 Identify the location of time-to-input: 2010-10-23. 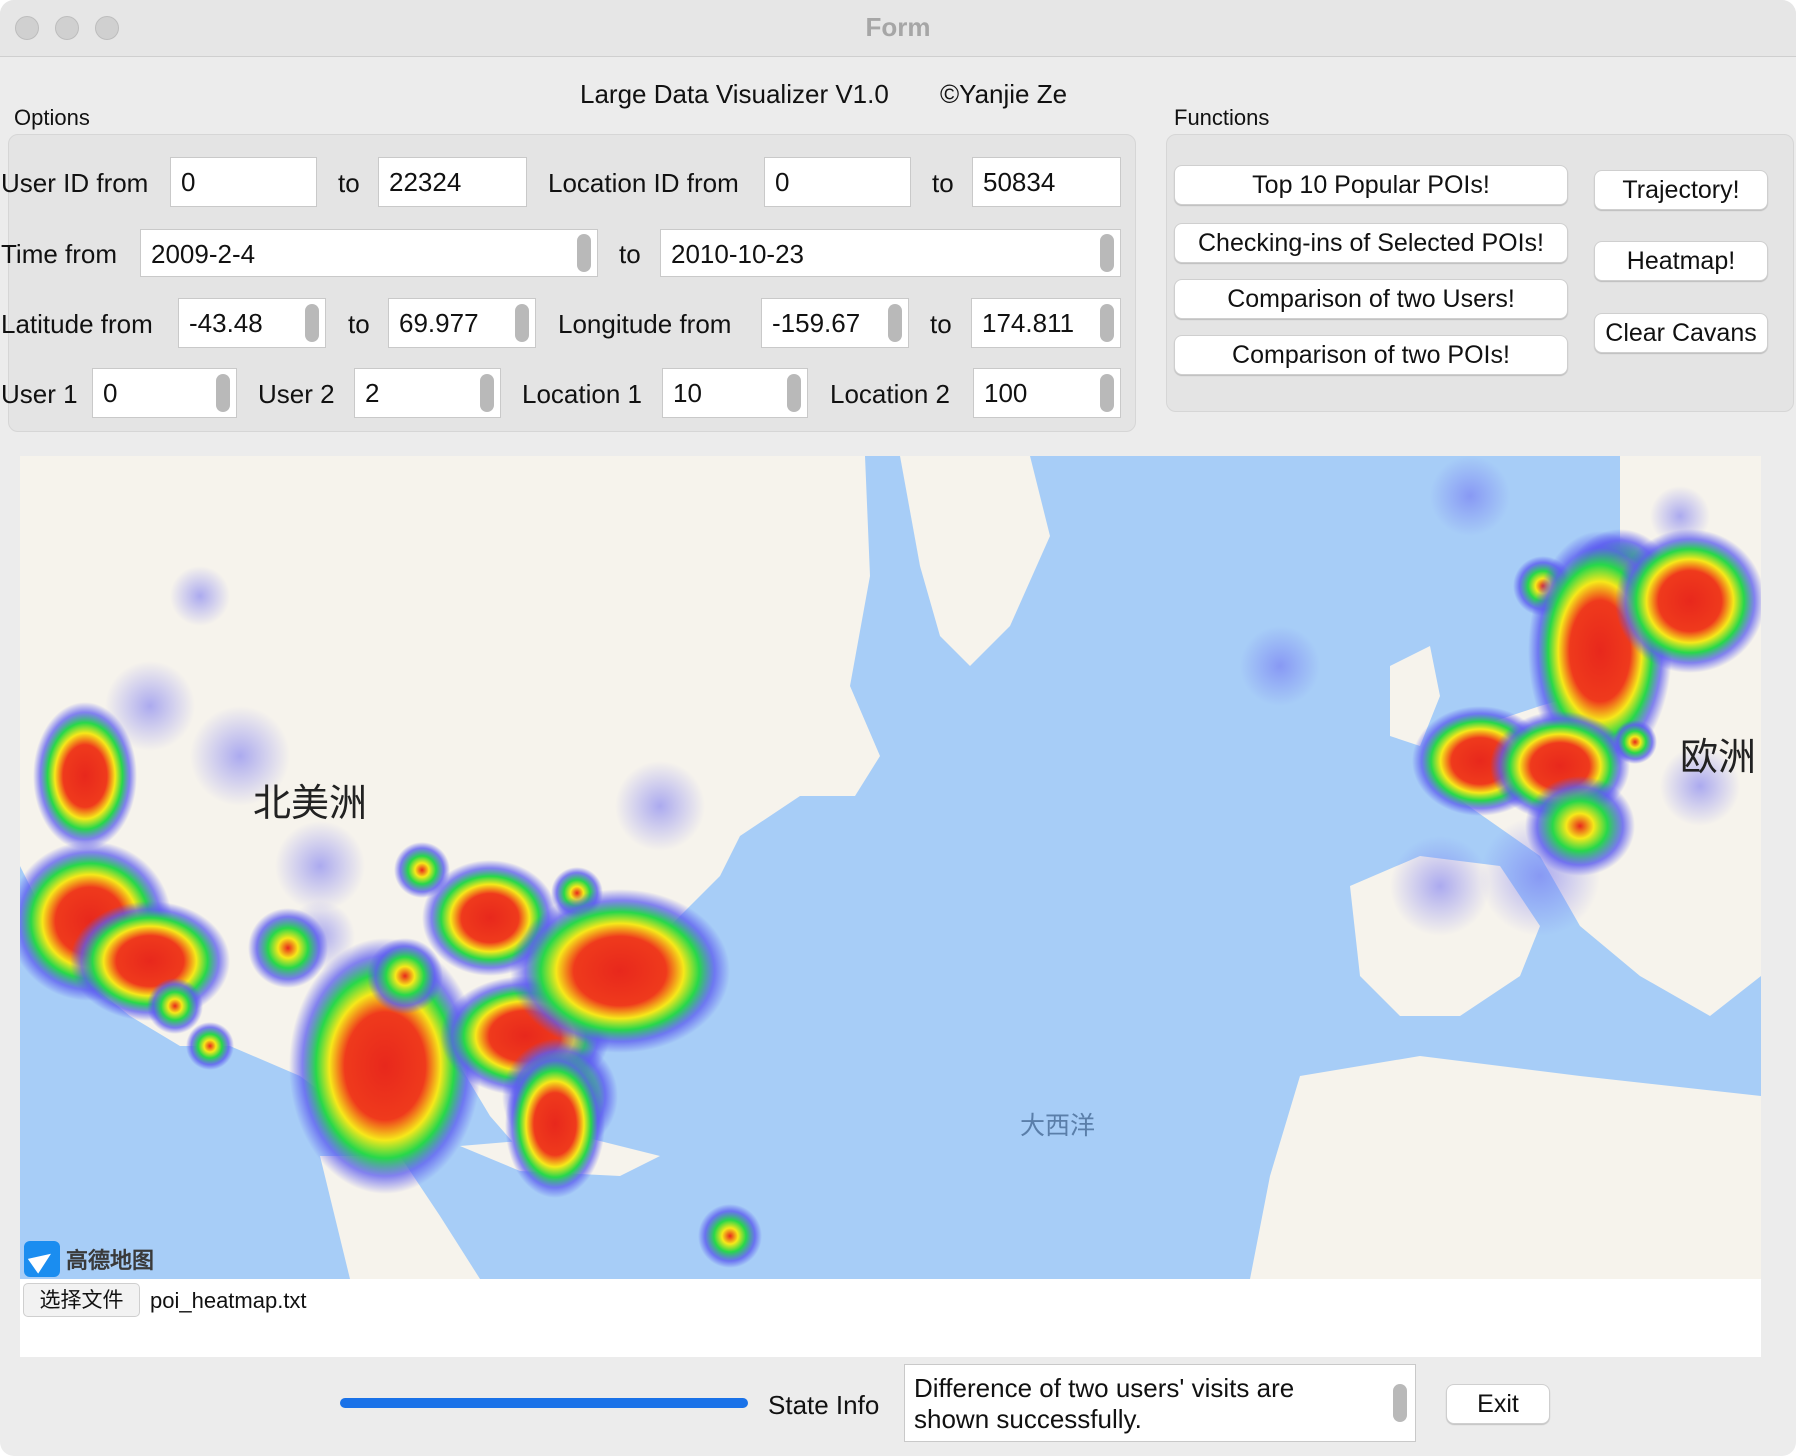
(890, 253).